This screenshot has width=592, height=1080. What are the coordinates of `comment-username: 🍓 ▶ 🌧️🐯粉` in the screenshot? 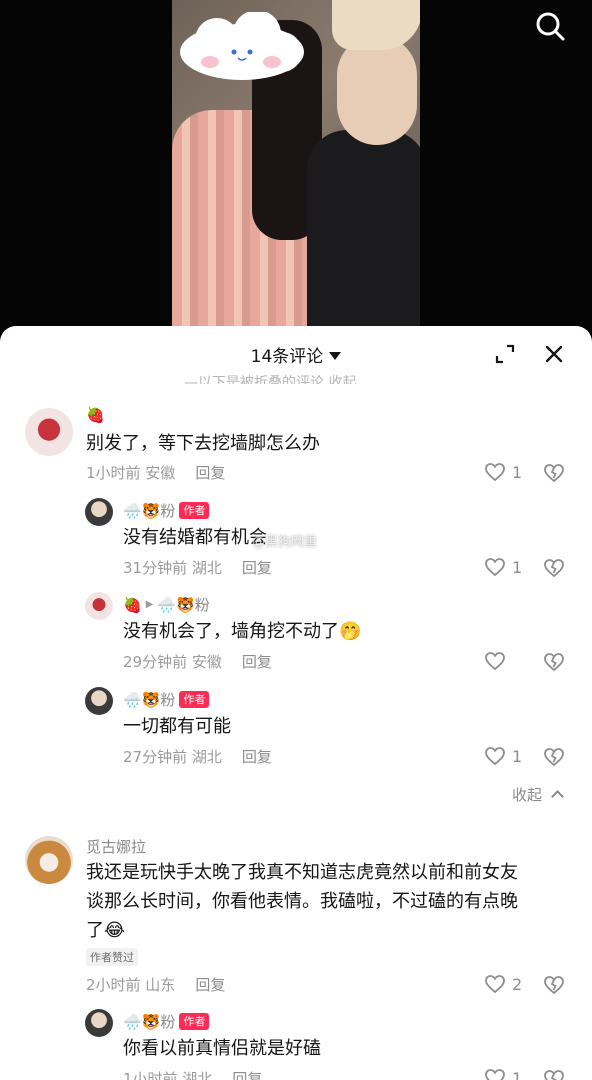 It's located at (166, 604).